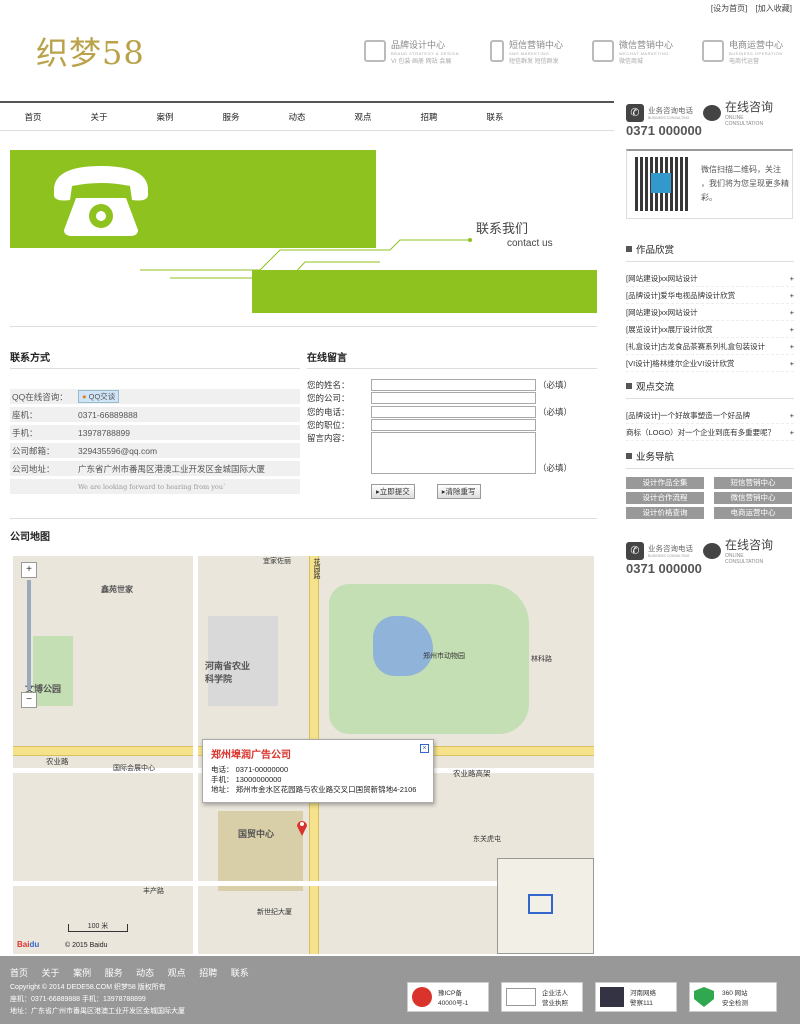  What do you see at coordinates (208, 973) in the screenshot?
I see `footer-link: 招聘` at bounding box center [208, 973].